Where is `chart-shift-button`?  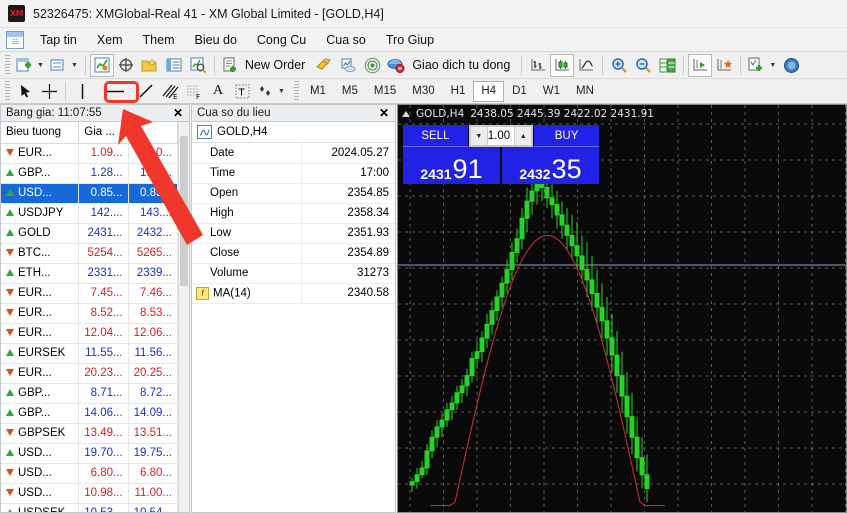 chart-shift-button is located at coordinates (724, 65).